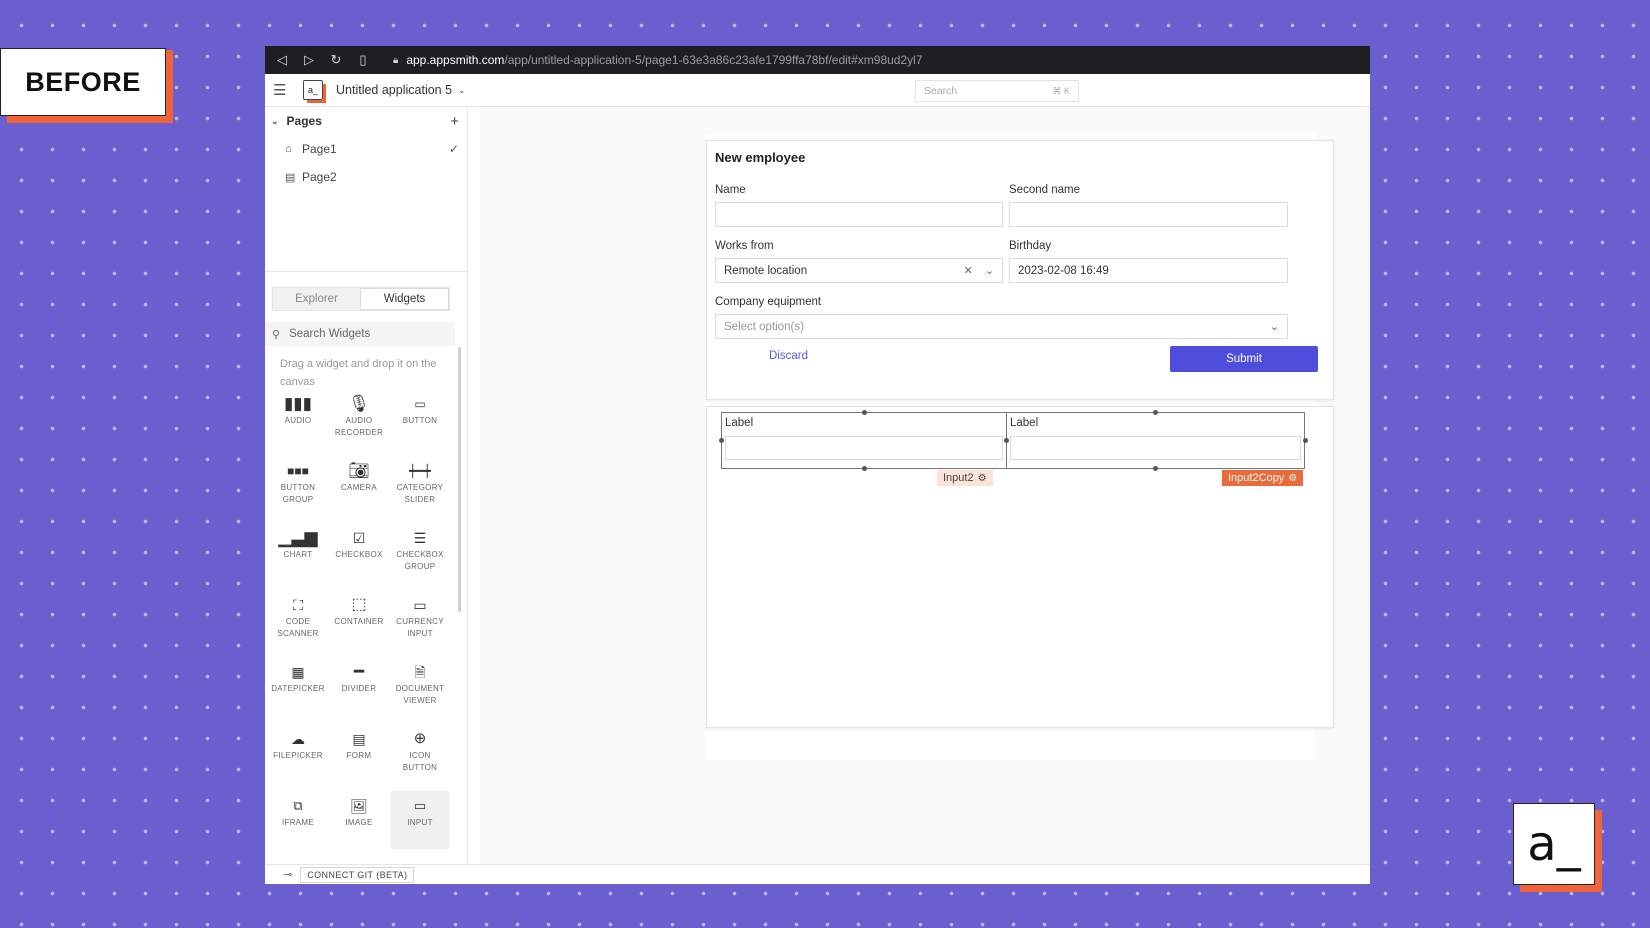 The height and width of the screenshot is (928, 1650). What do you see at coordinates (396, 60) in the screenshot?
I see `lock-icon: 🔒︎` at bounding box center [396, 60].